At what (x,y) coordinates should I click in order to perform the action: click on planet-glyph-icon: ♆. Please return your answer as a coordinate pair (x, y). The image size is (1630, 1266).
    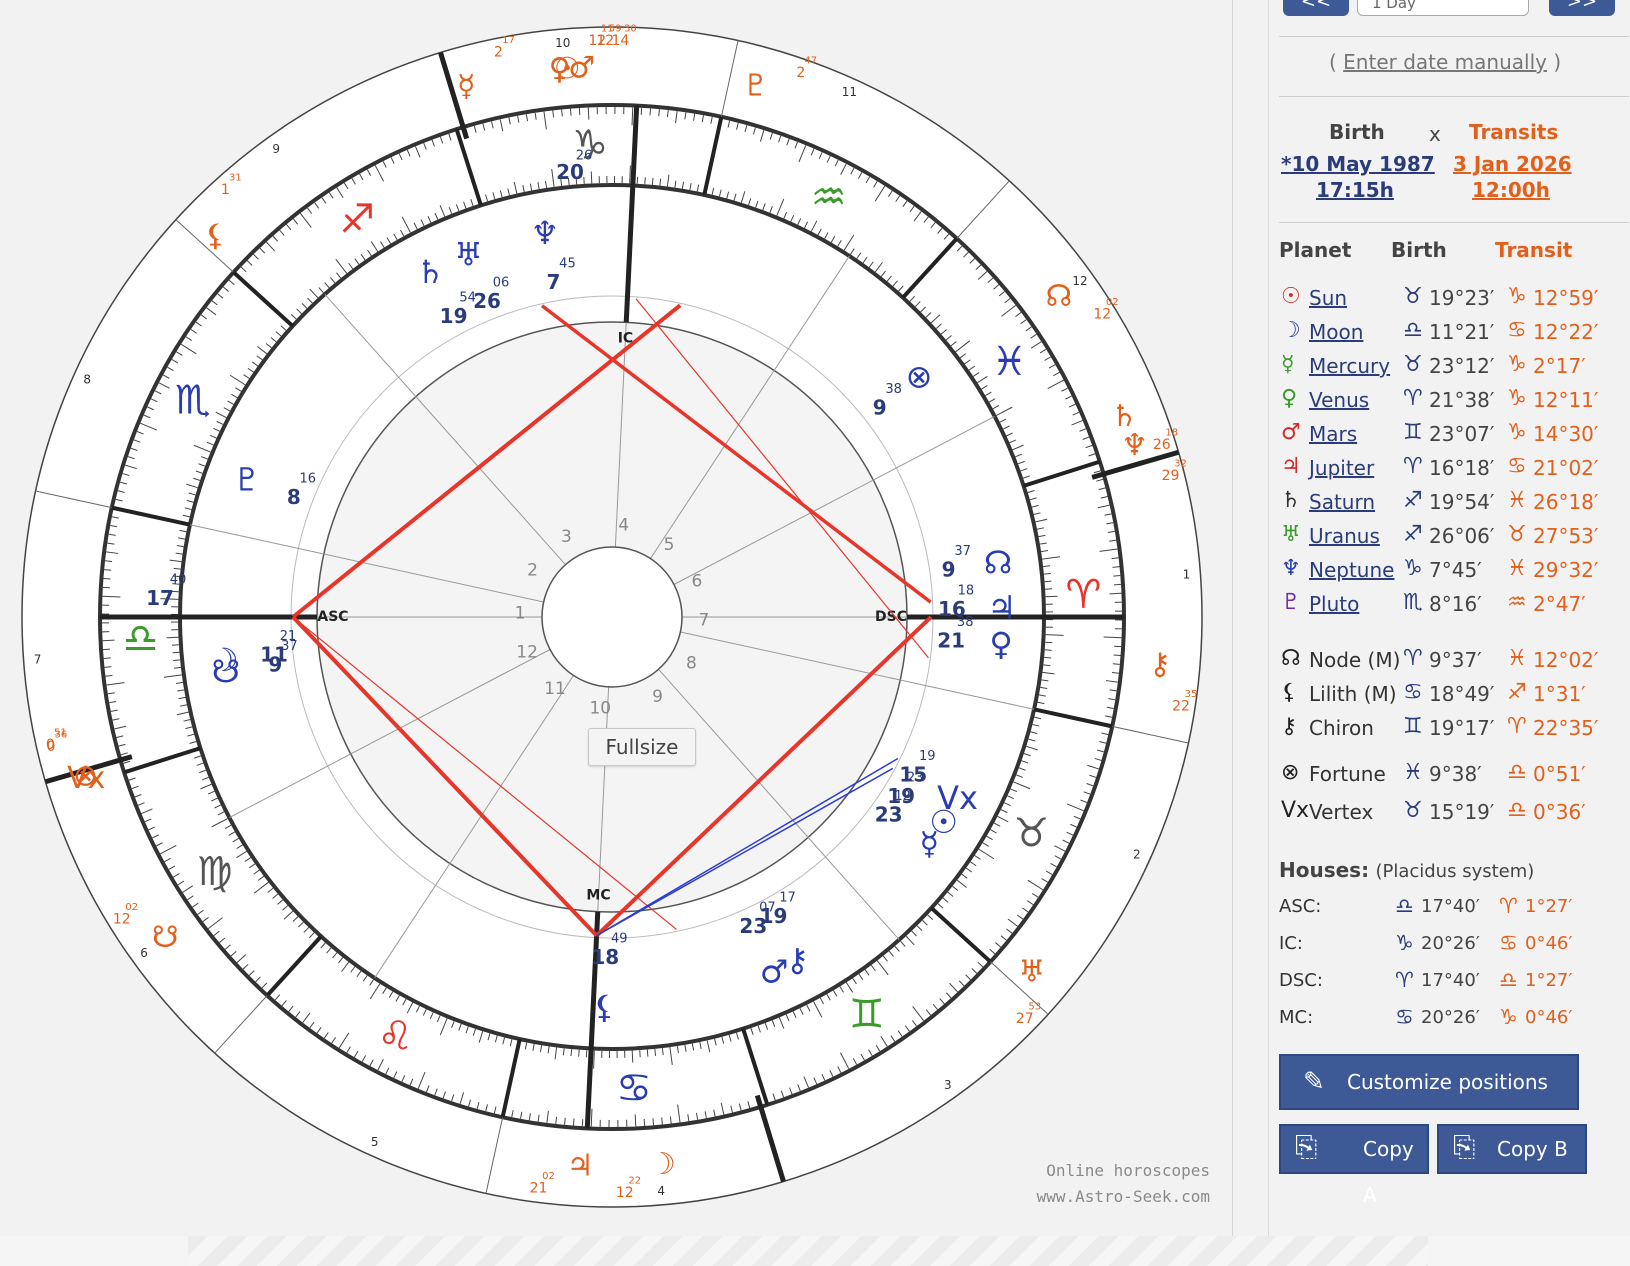
    Looking at the image, I should click on (1291, 568).